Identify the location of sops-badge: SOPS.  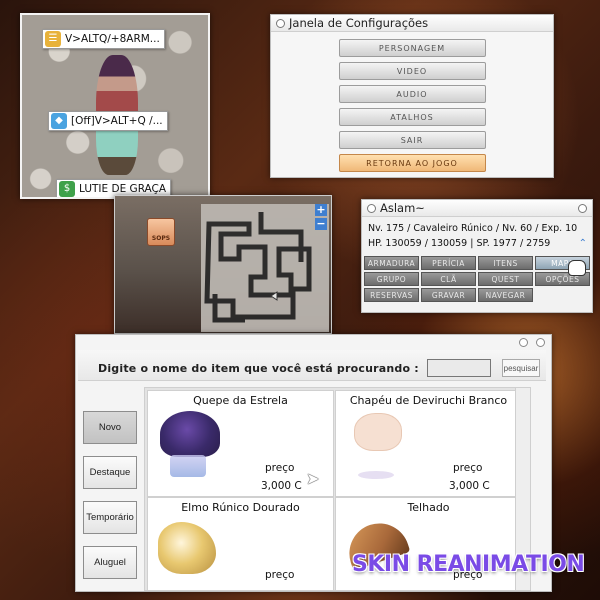
(161, 232).